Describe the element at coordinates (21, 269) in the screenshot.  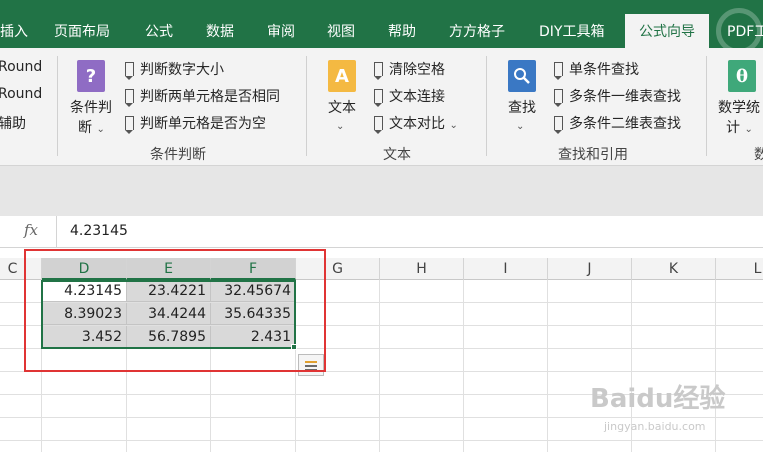
I see `column-header-c: C` at that location.